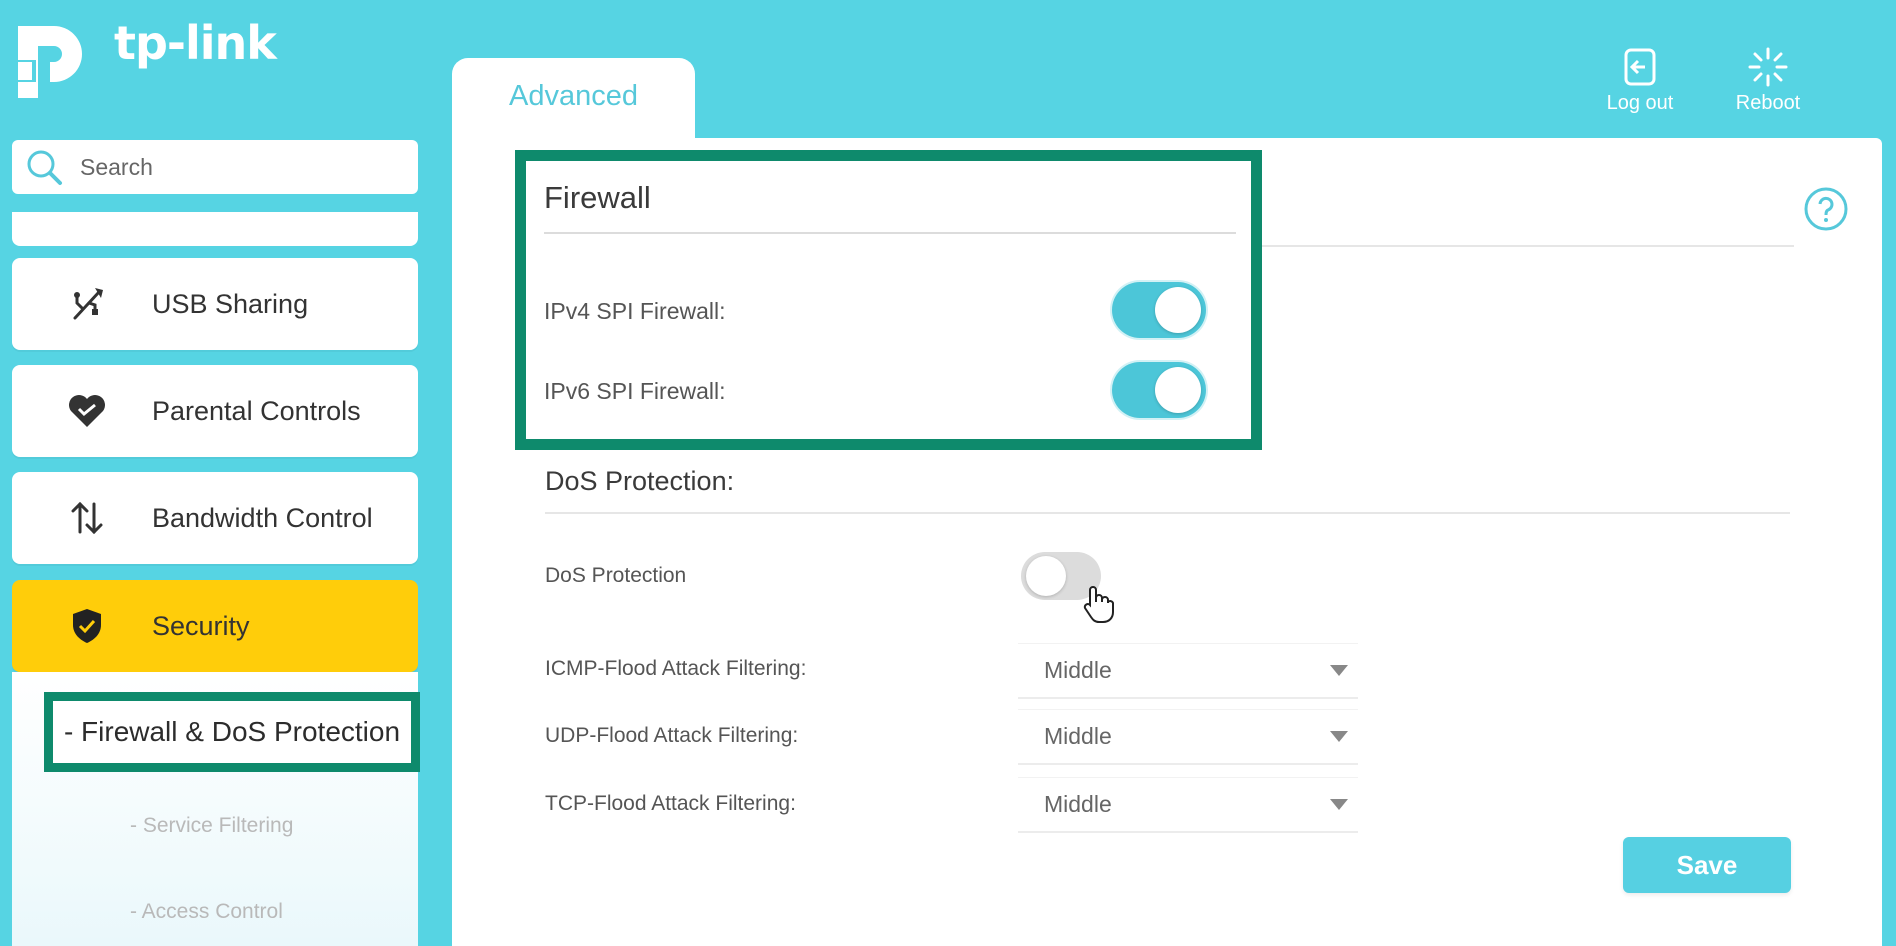  Describe the element at coordinates (670, 803) in the screenshot. I see `tcp-flood-label: TCP-Flood Attack Filtering:` at that location.